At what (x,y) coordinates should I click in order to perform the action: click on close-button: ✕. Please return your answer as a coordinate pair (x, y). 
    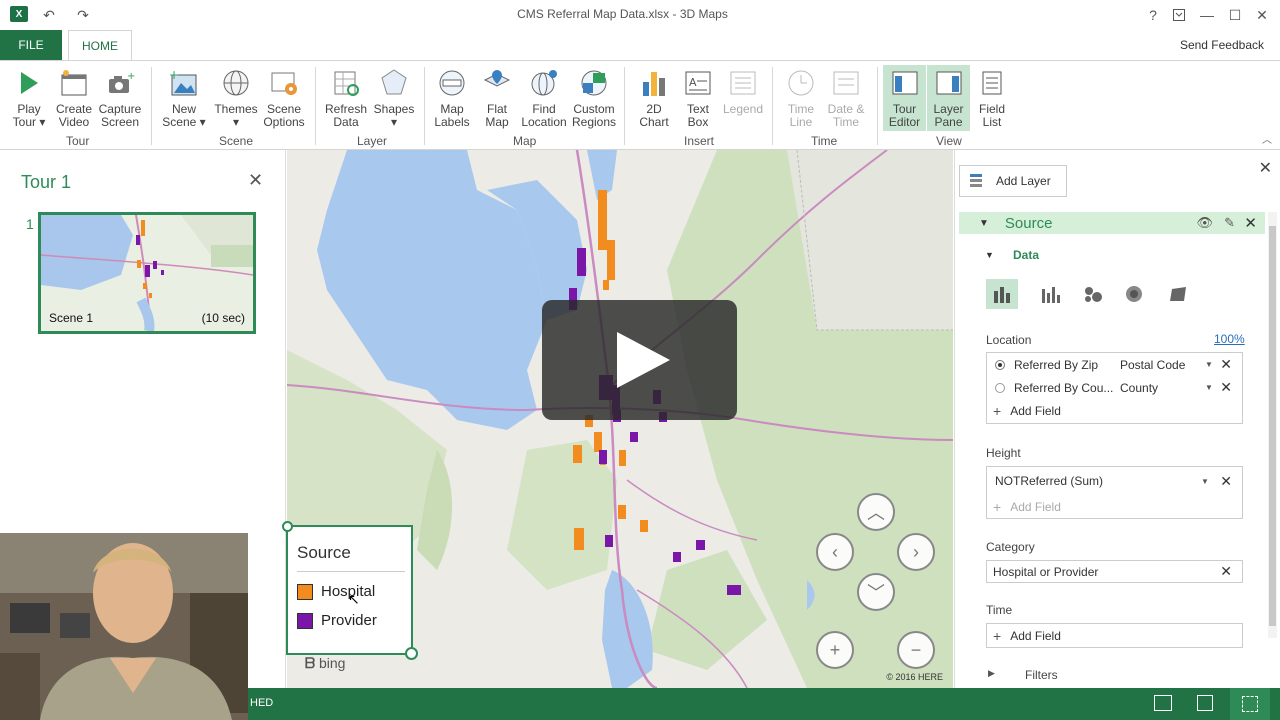
    Looking at the image, I should click on (1262, 15).